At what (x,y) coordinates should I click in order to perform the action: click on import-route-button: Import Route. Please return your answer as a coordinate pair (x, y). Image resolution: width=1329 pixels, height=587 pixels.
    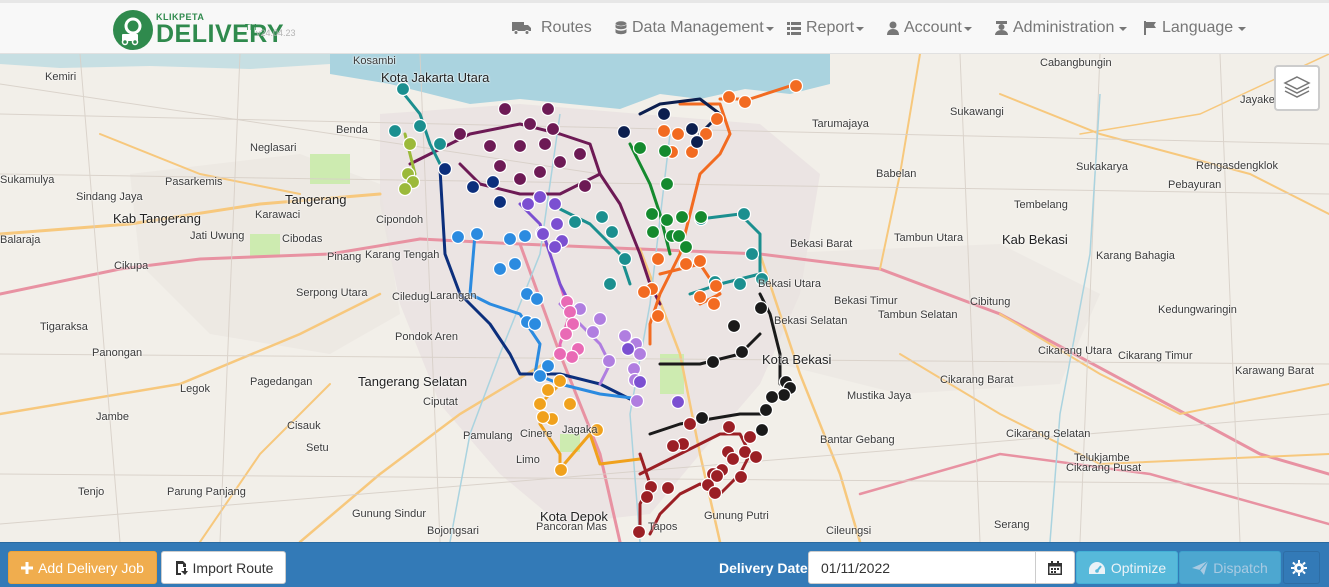
    Looking at the image, I should click on (223, 567).